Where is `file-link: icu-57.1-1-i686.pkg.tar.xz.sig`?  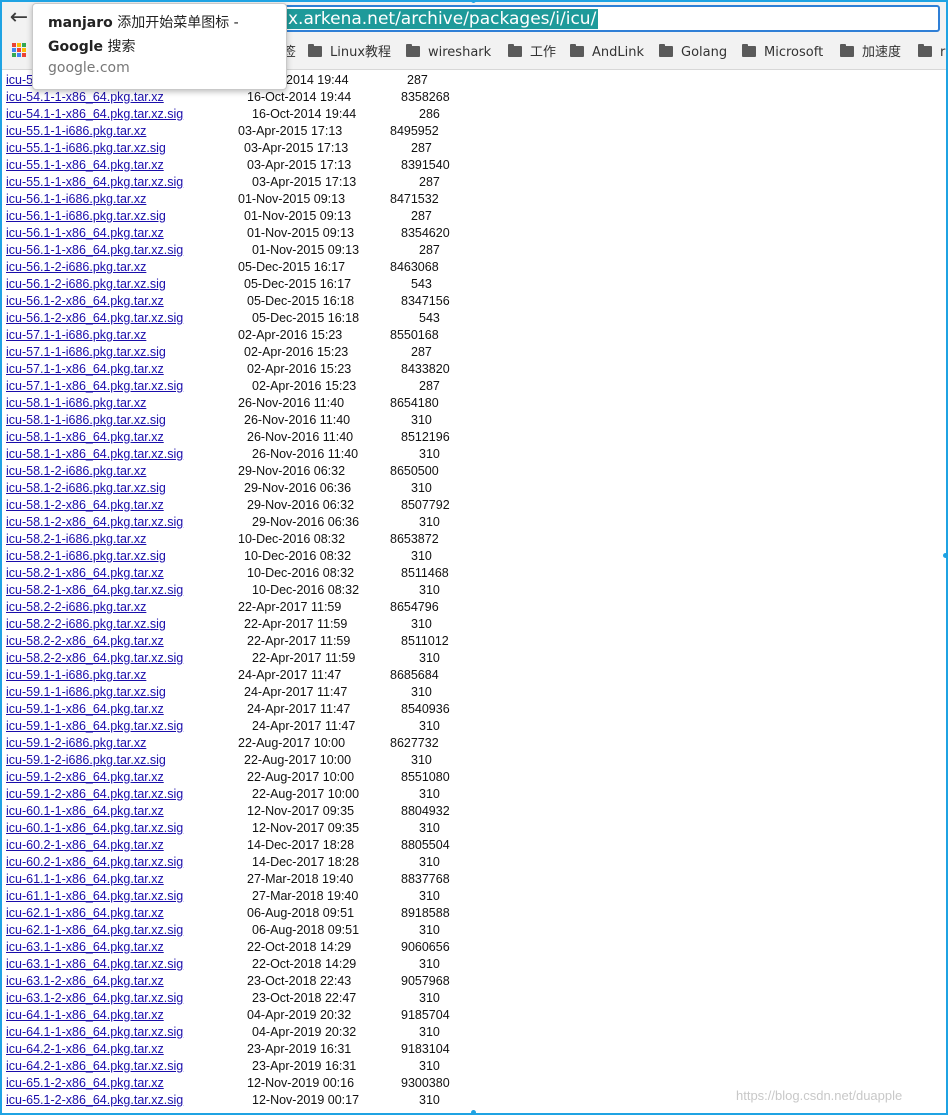
file-link: icu-57.1-1-i686.pkg.tar.xz.sig is located at coordinates (86, 352).